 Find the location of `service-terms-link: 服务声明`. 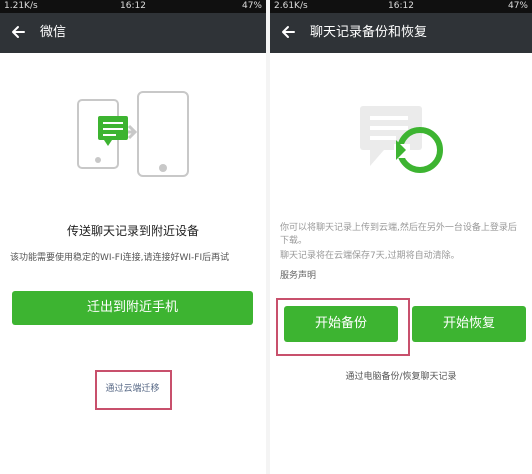

service-terms-link: 服务声明 is located at coordinates (298, 276).